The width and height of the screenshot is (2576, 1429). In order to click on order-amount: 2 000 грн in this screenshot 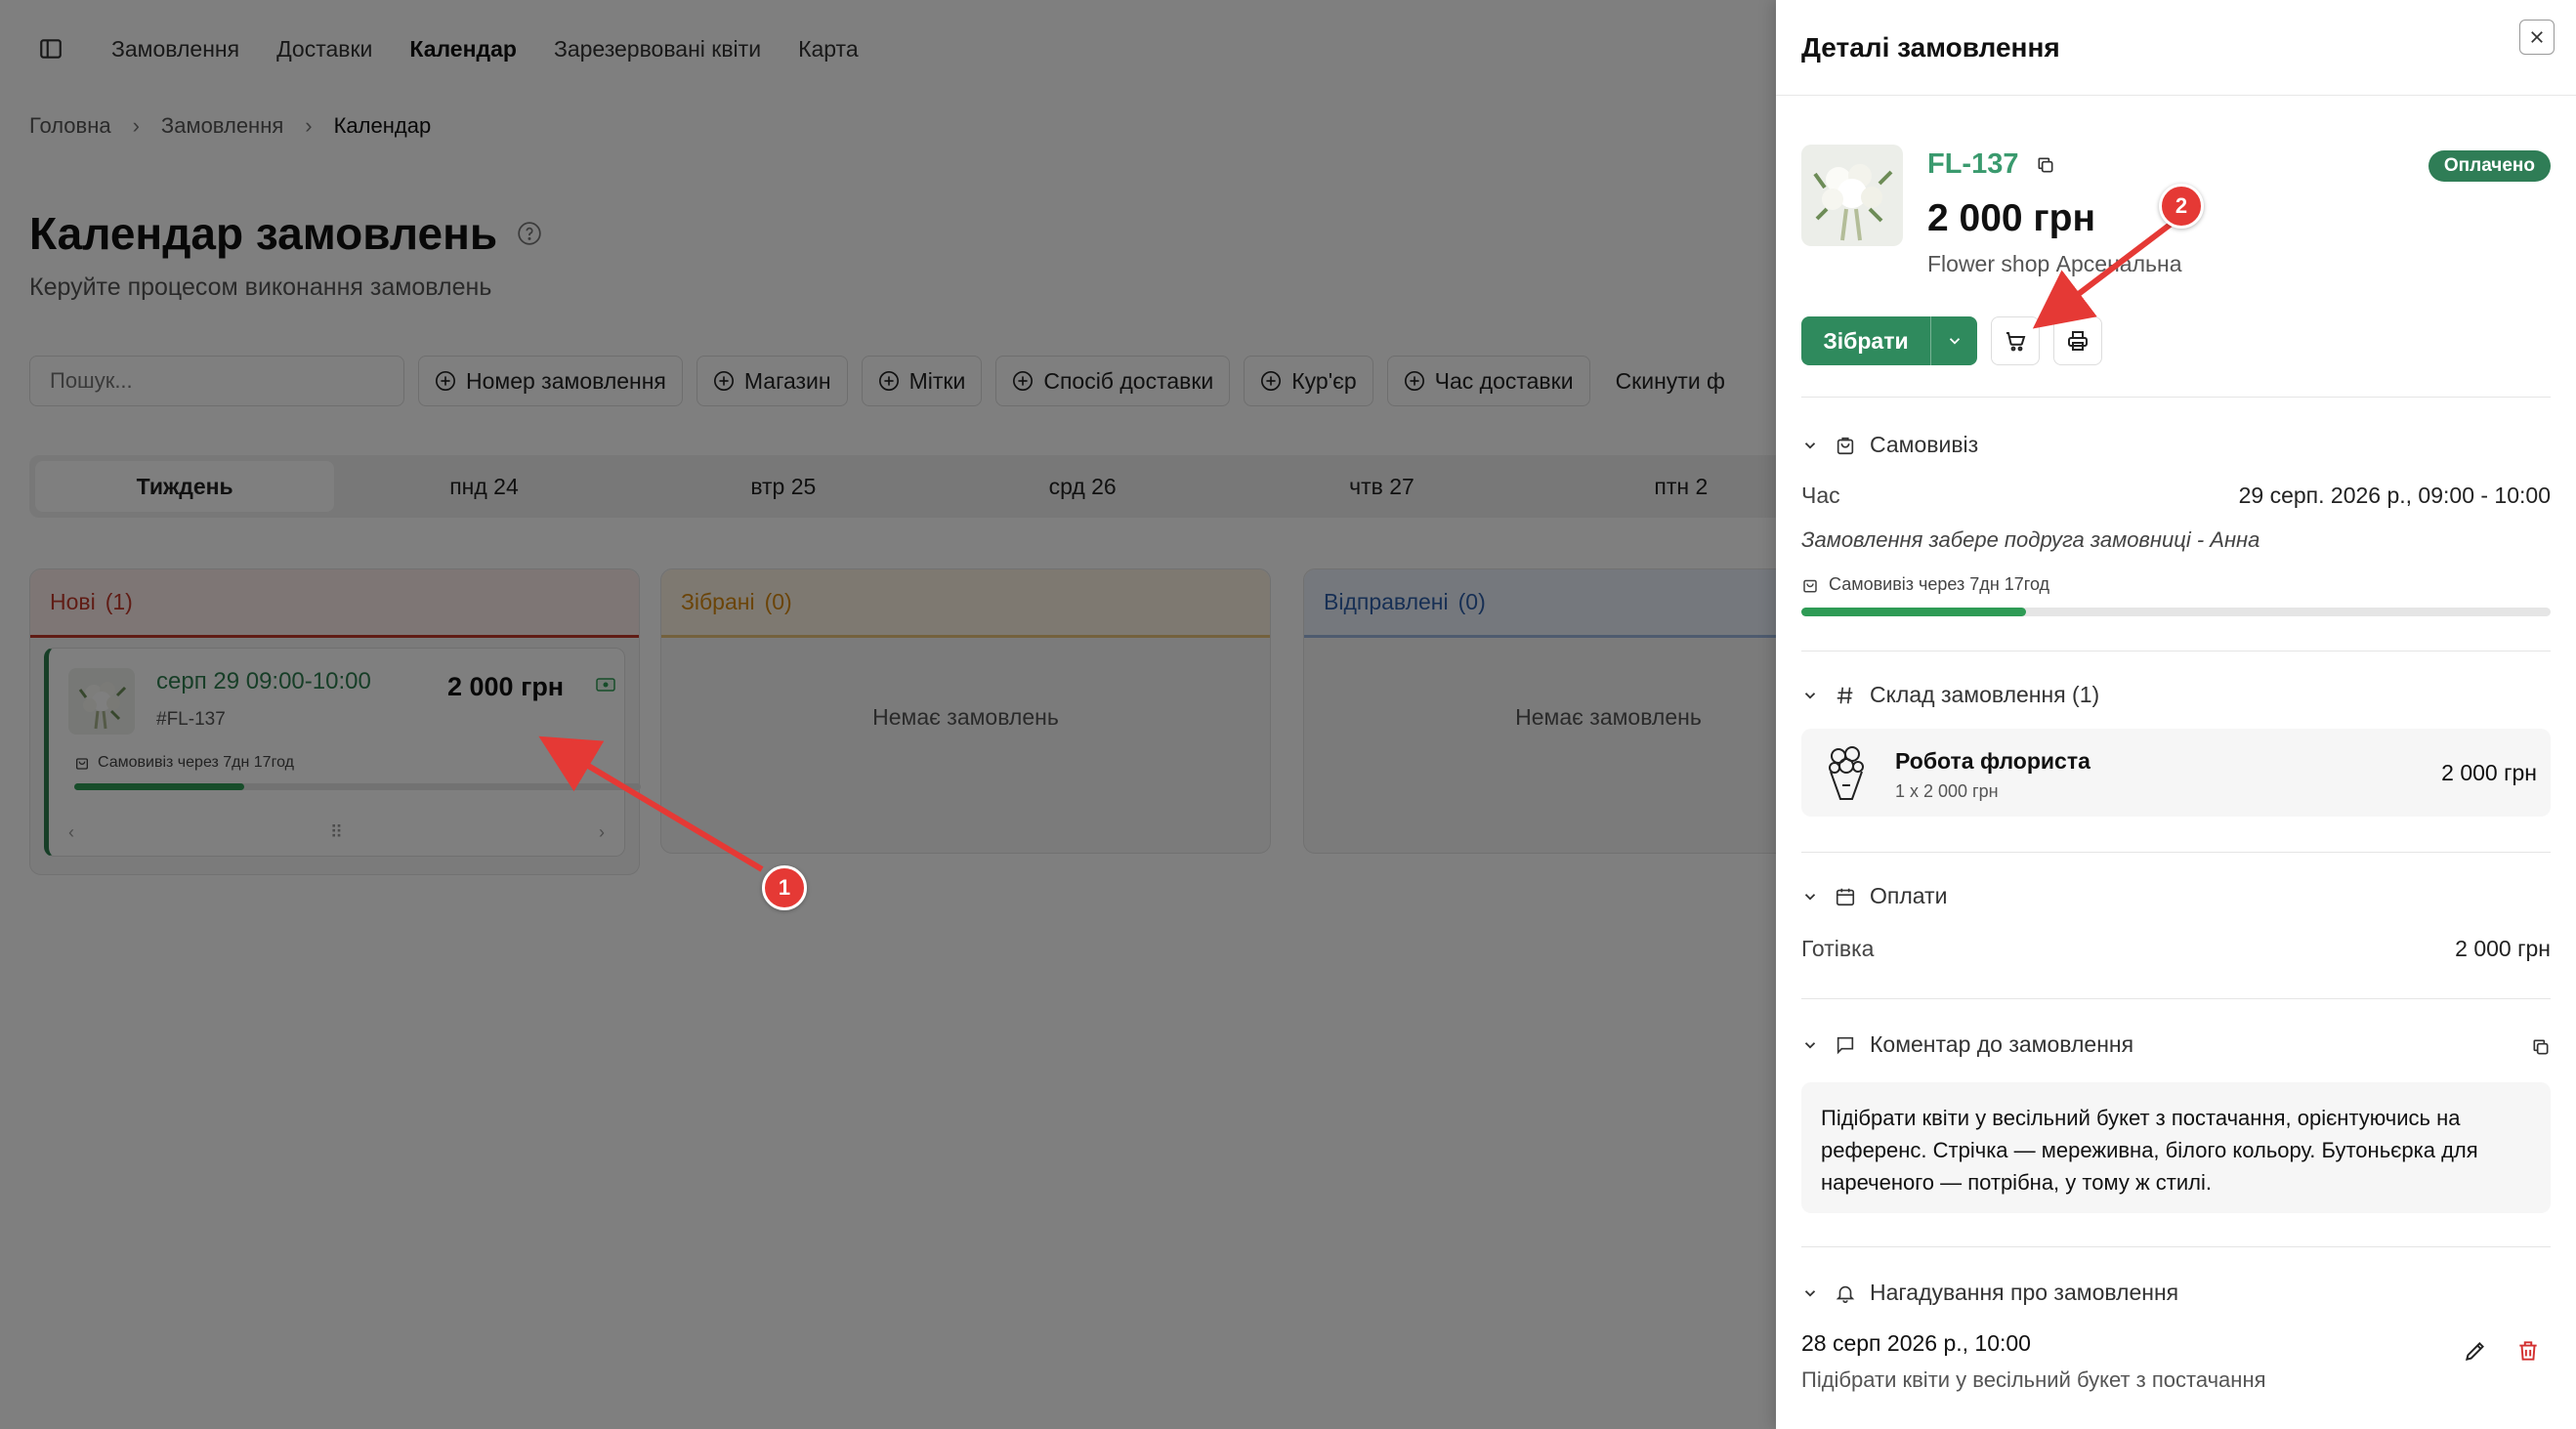, I will do `click(2011, 218)`.